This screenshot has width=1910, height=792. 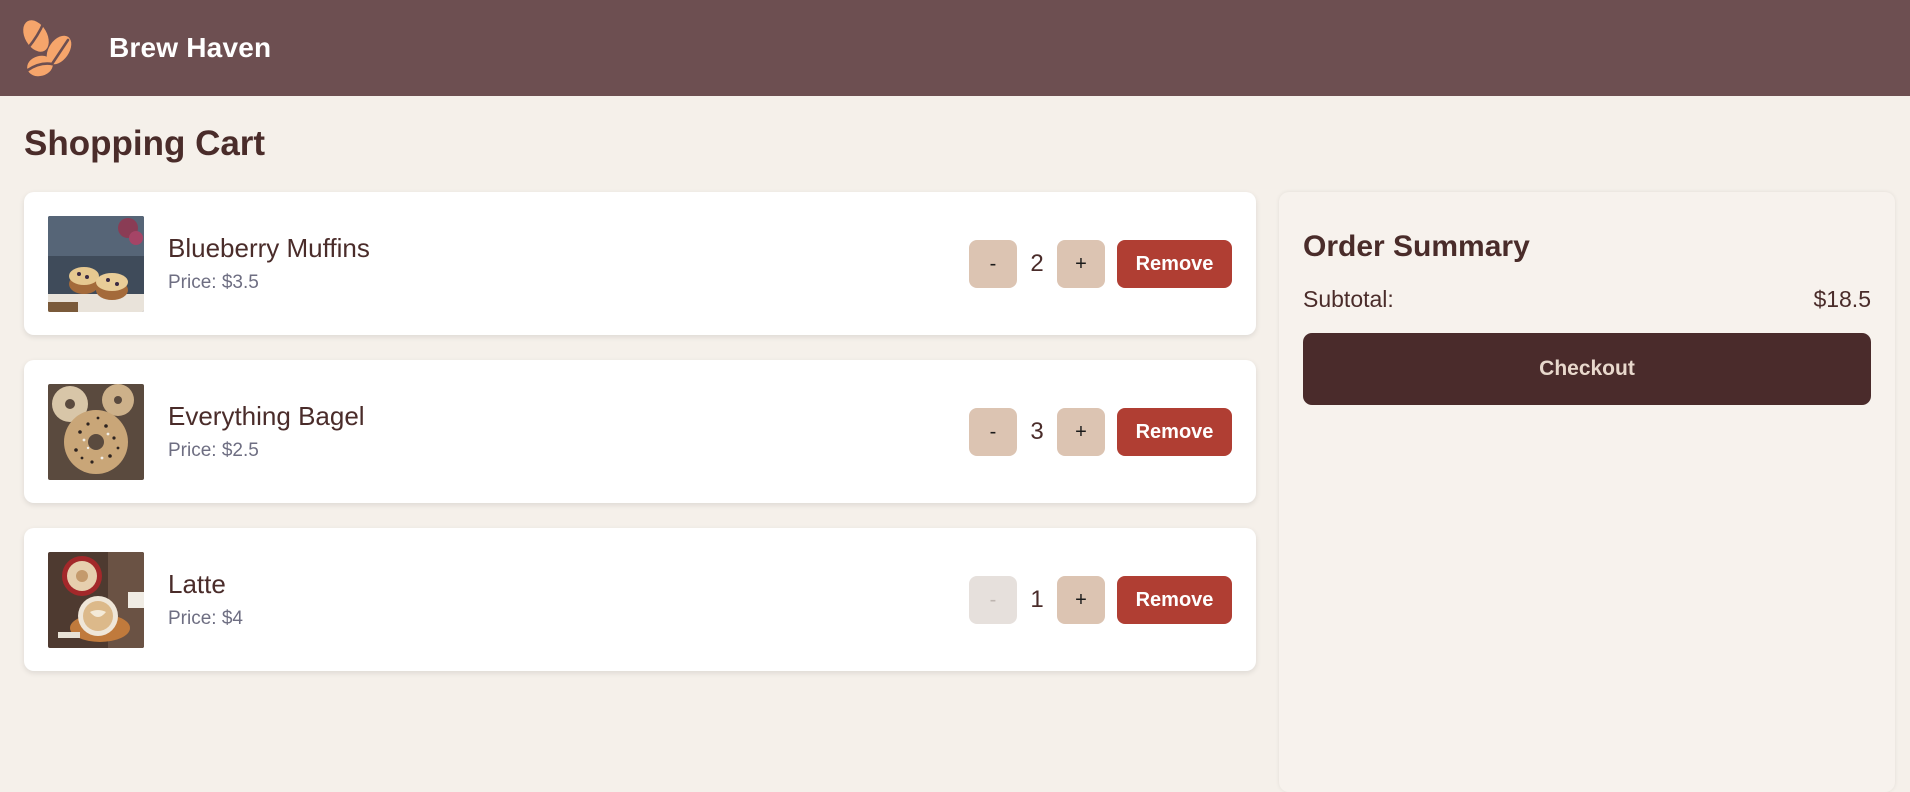 I want to click on latte-image, so click(x=96, y=599).